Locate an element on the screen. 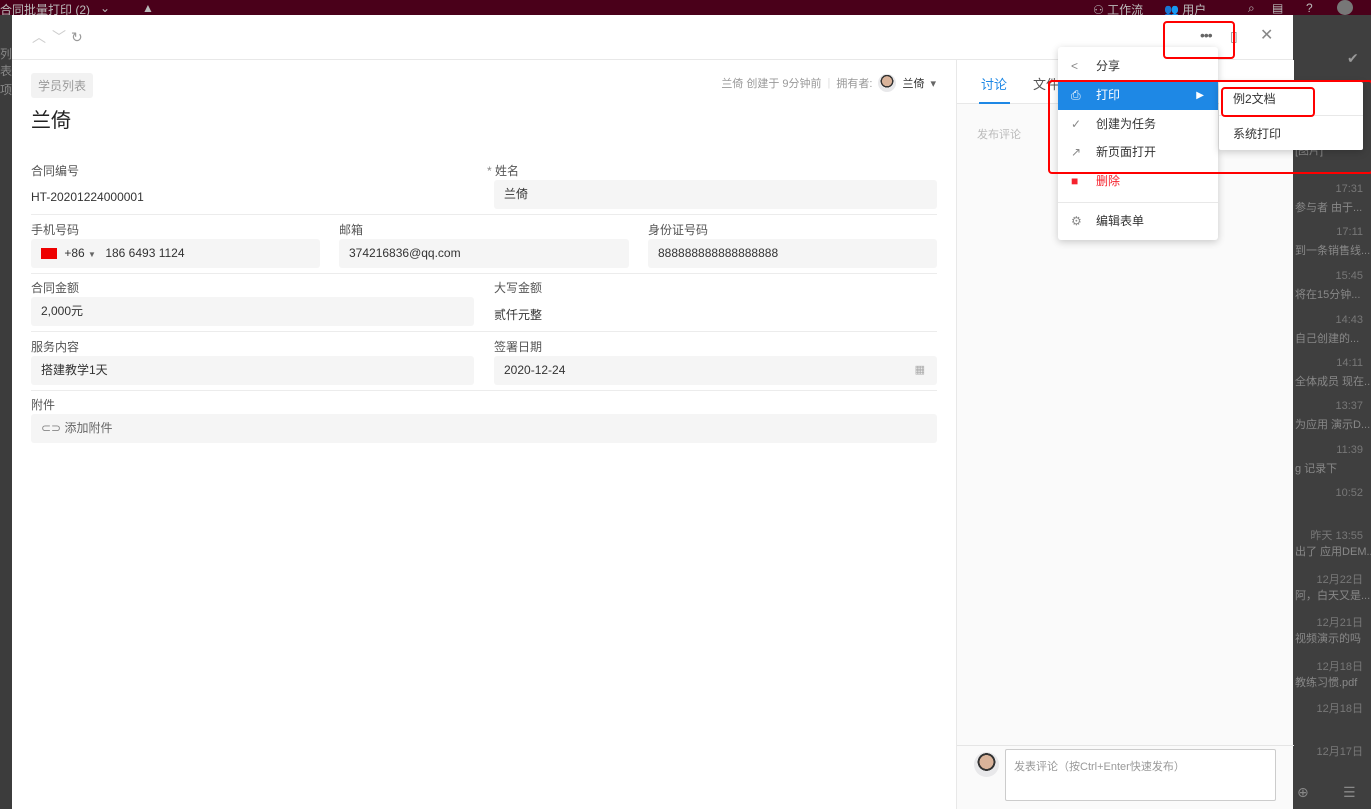 The image size is (1371, 809). background-text: 项 is located at coordinates (6, 90).